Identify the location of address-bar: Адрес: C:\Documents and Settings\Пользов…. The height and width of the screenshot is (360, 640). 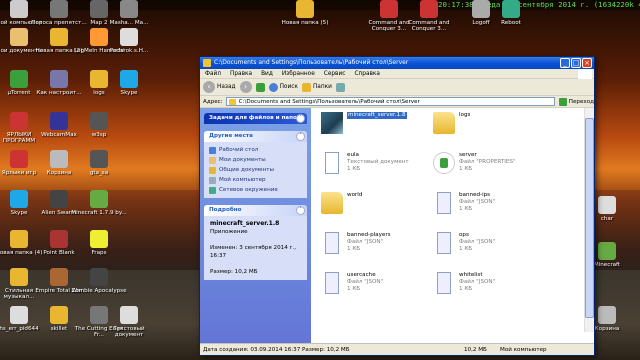
(397, 102).